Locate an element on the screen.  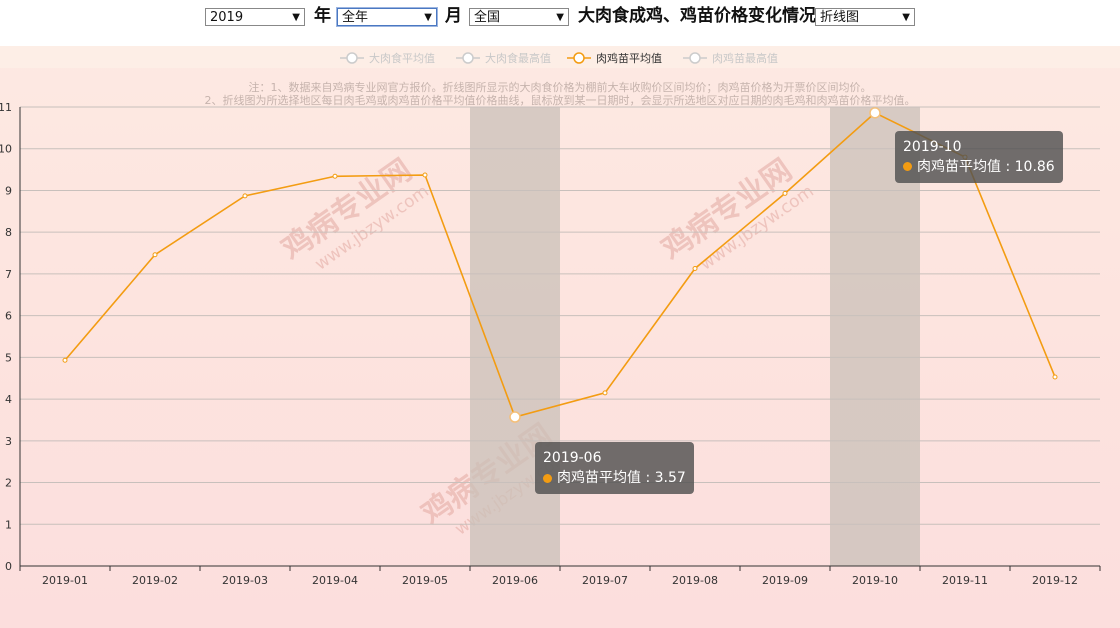
x-tick-label: 2019-03 is located at coordinates (245, 580).